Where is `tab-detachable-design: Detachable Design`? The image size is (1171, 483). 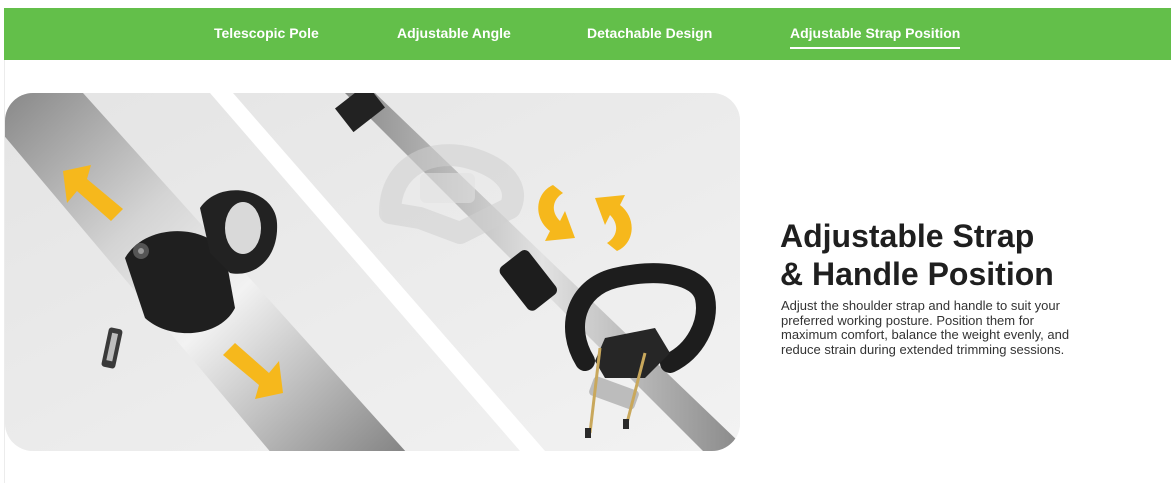 tab-detachable-design: Detachable Design is located at coordinates (649, 34).